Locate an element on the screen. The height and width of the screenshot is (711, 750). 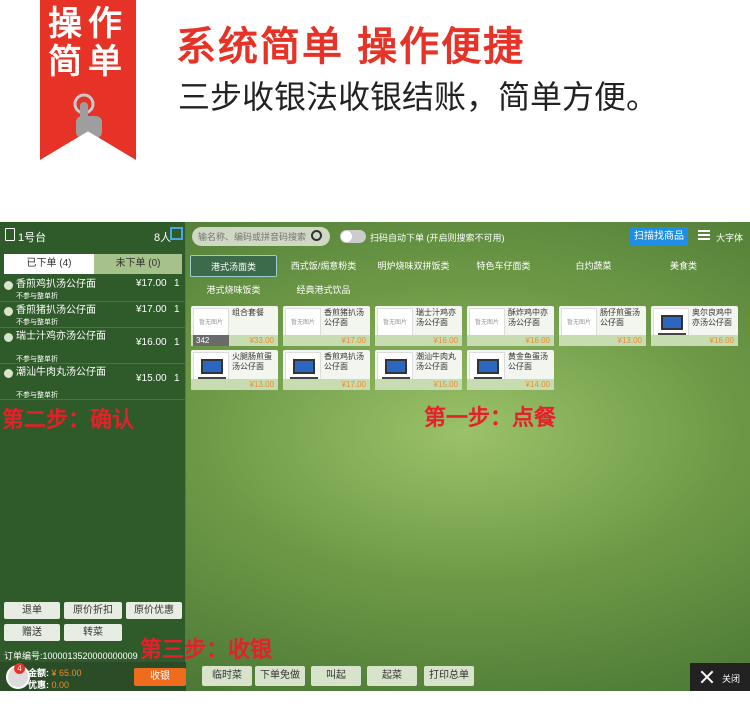
big-font-toggle: 大字体 is located at coordinates (729, 237).